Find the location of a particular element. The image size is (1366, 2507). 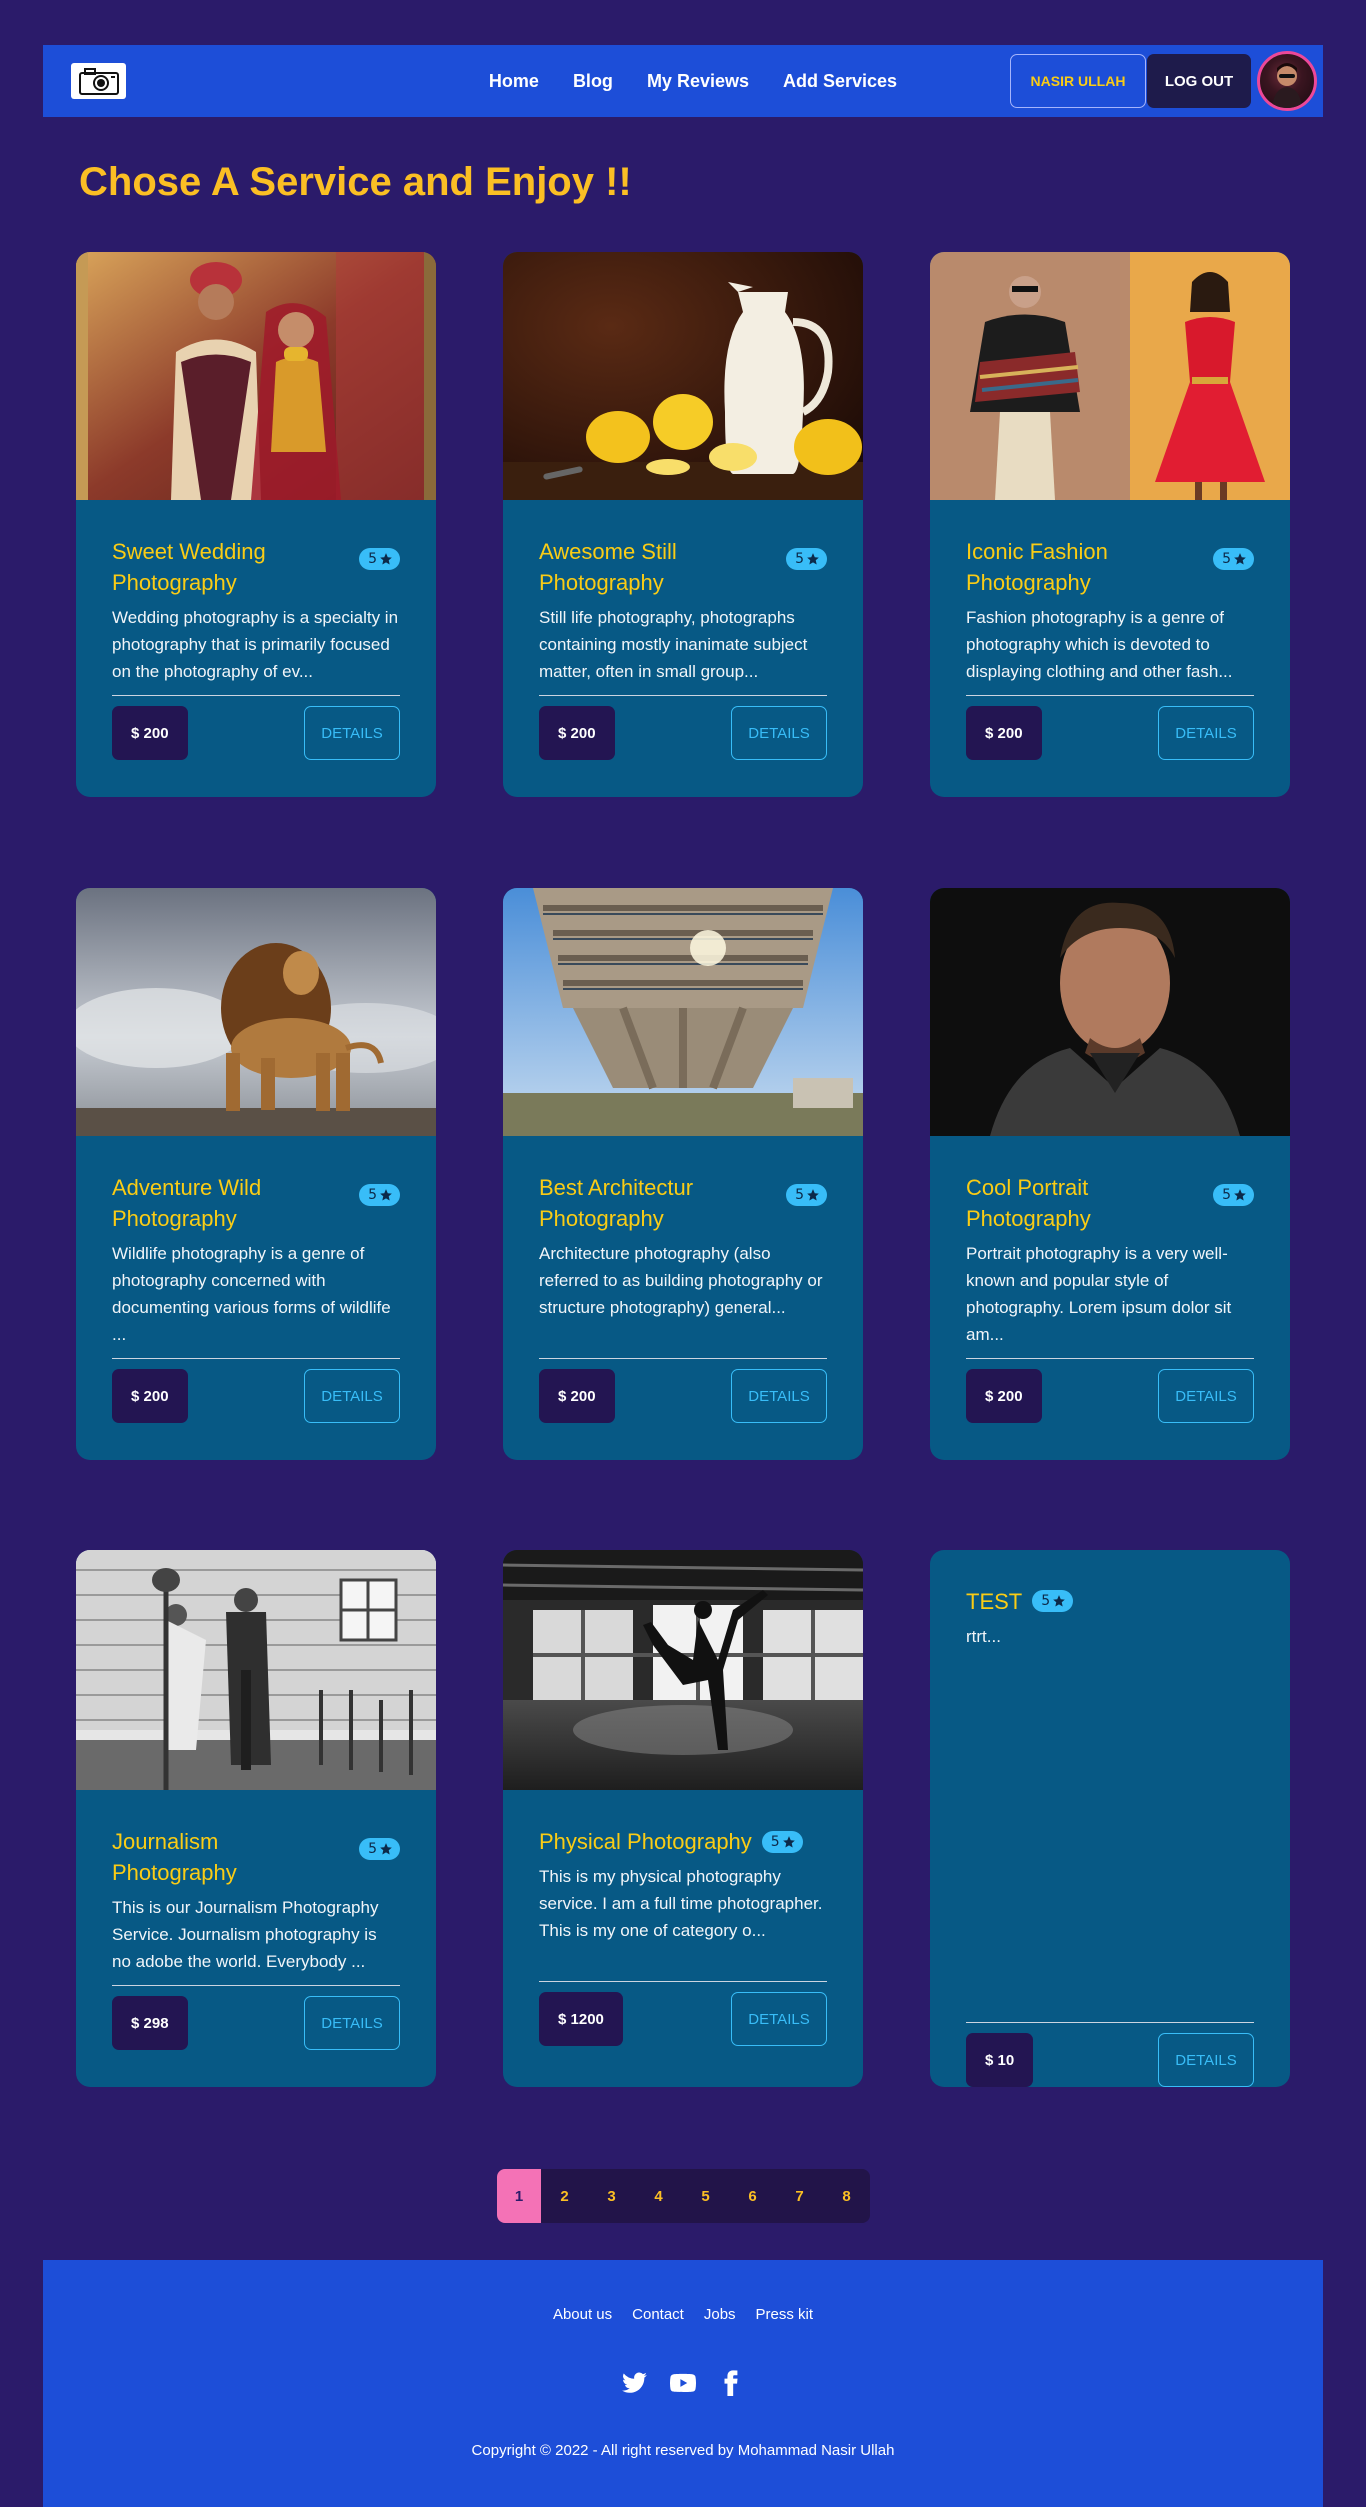

building-photo-image is located at coordinates (683, 1012).